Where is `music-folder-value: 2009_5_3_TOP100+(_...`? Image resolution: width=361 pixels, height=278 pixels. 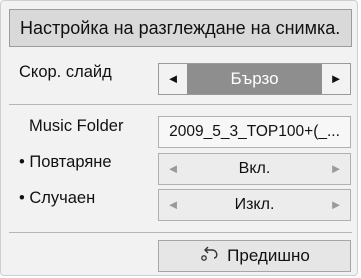
music-folder-value: 2009_5_3_TOP100+(_... is located at coordinates (254, 132).